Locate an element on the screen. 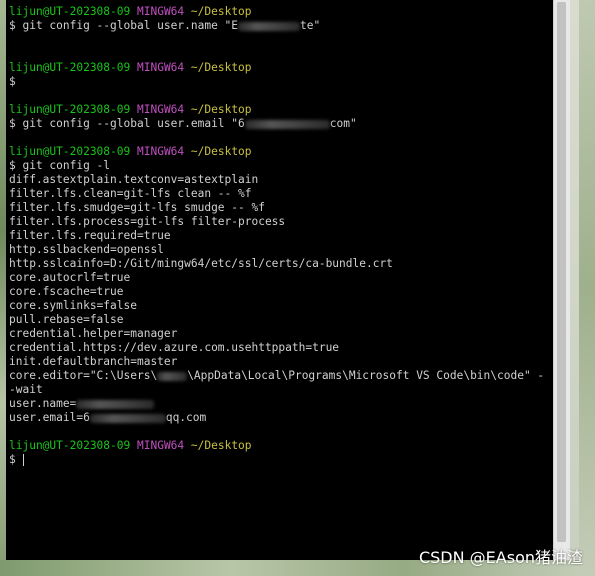 The width and height of the screenshot is (595, 576). config-output-line: filter.lfs.required=true is located at coordinates (90, 235).